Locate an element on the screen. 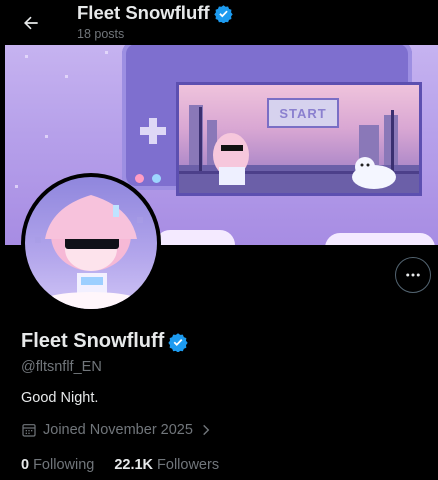 The image size is (438, 480). profile-name: Fleet Snowfluff is located at coordinates (104, 341).